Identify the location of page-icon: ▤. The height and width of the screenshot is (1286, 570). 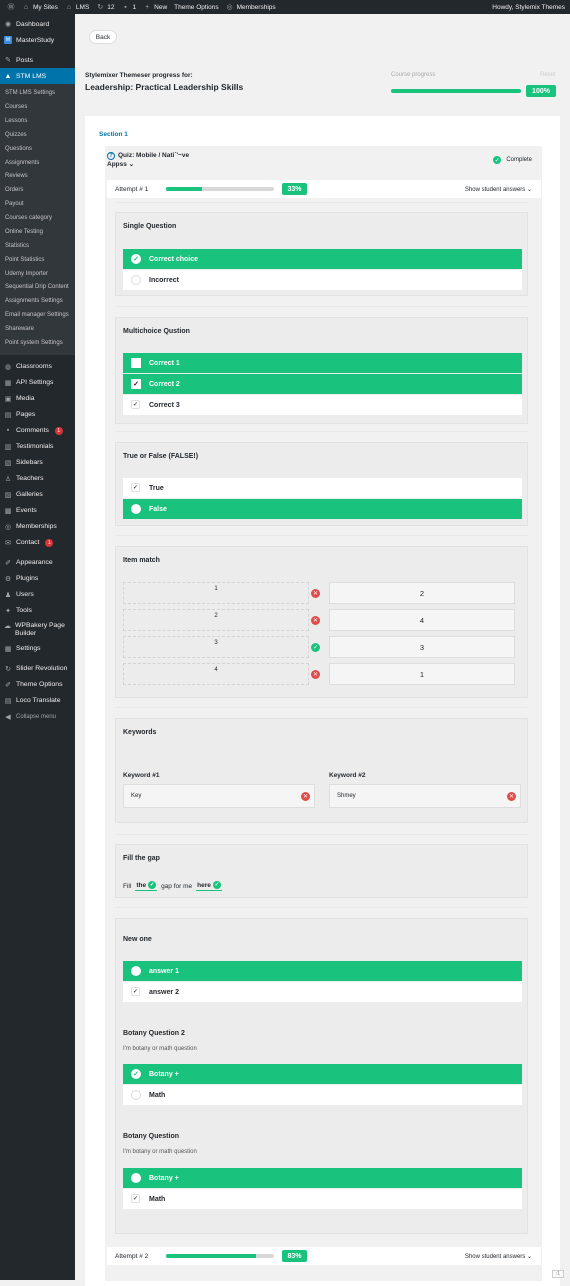
(8, 415).